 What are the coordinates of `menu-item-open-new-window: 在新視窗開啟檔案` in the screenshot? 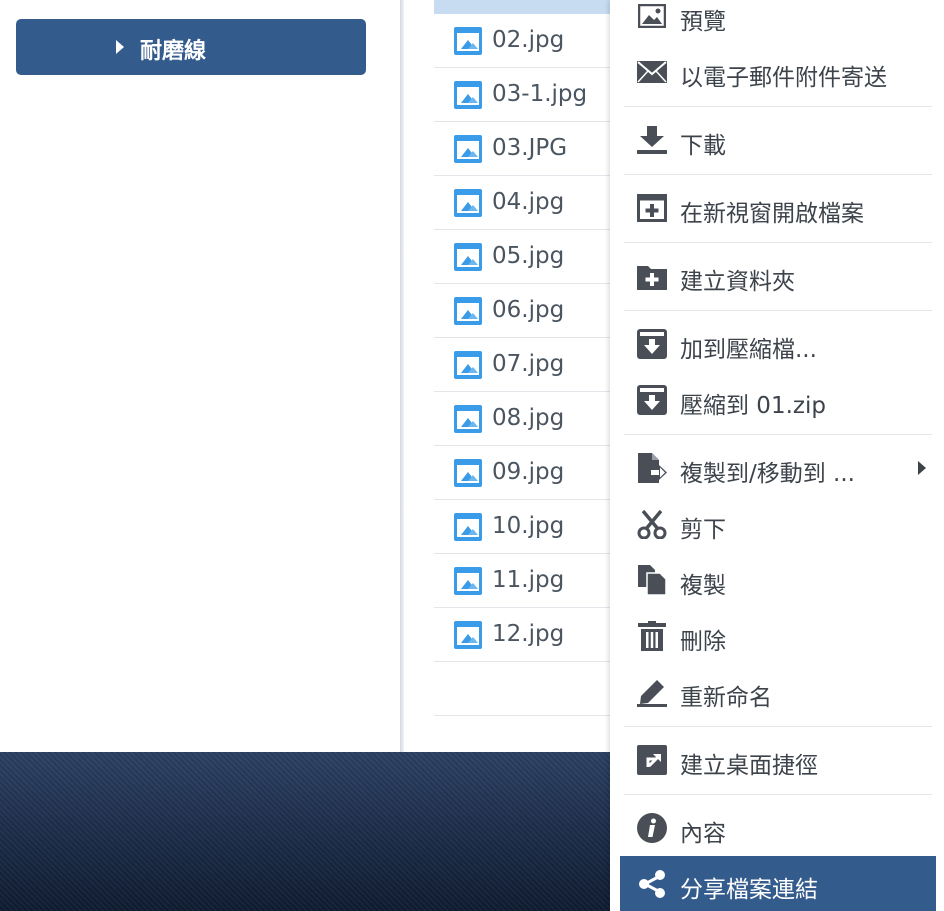 It's located at (778, 208).